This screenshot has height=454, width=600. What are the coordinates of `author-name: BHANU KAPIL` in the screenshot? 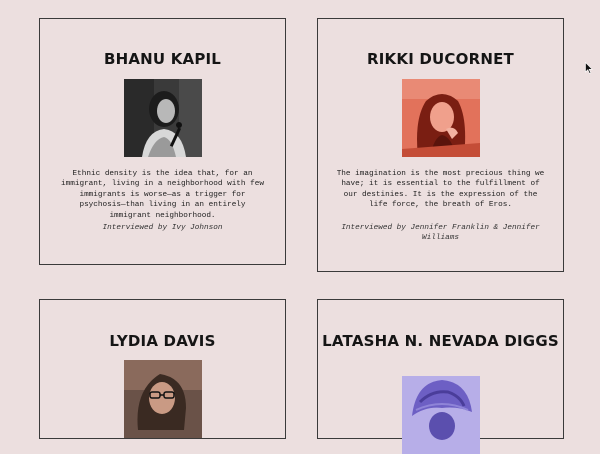 It's located at (162, 59).